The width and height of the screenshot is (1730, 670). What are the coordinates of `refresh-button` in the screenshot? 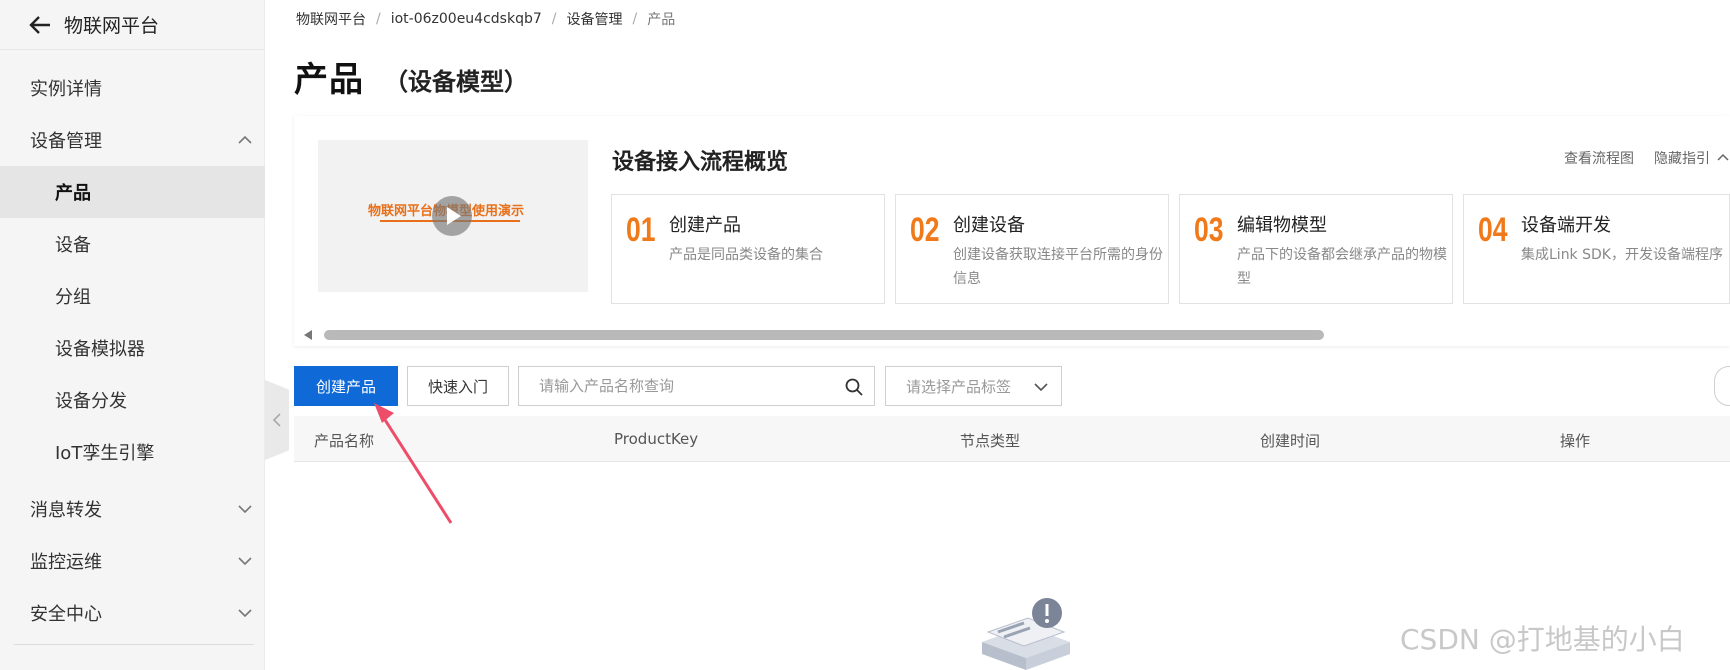 It's located at (1722, 386).